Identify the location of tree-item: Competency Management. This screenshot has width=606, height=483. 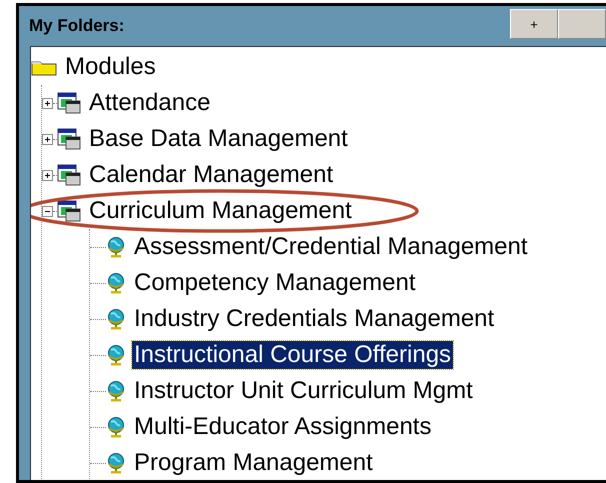
(275, 283).